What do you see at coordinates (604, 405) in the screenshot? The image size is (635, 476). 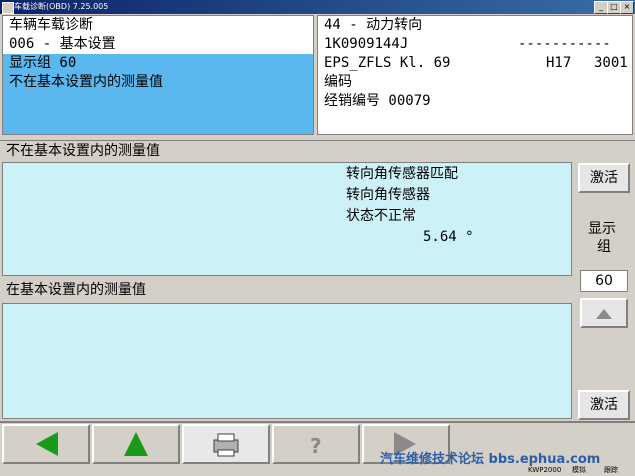 I see `activate-button-bottom: 激活` at bounding box center [604, 405].